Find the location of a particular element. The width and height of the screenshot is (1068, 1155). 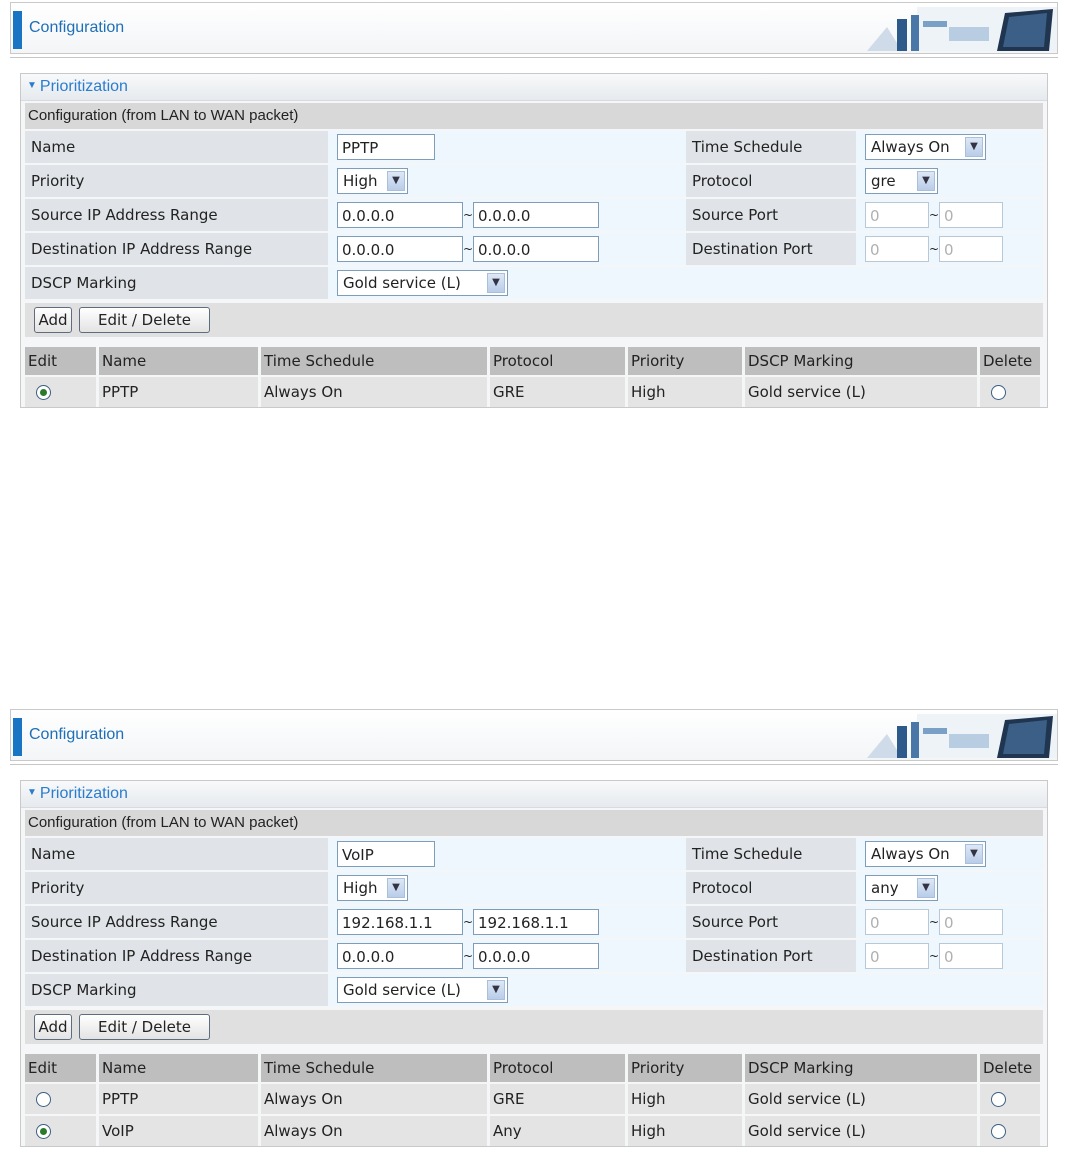

name-input: VoIP is located at coordinates (386, 854).